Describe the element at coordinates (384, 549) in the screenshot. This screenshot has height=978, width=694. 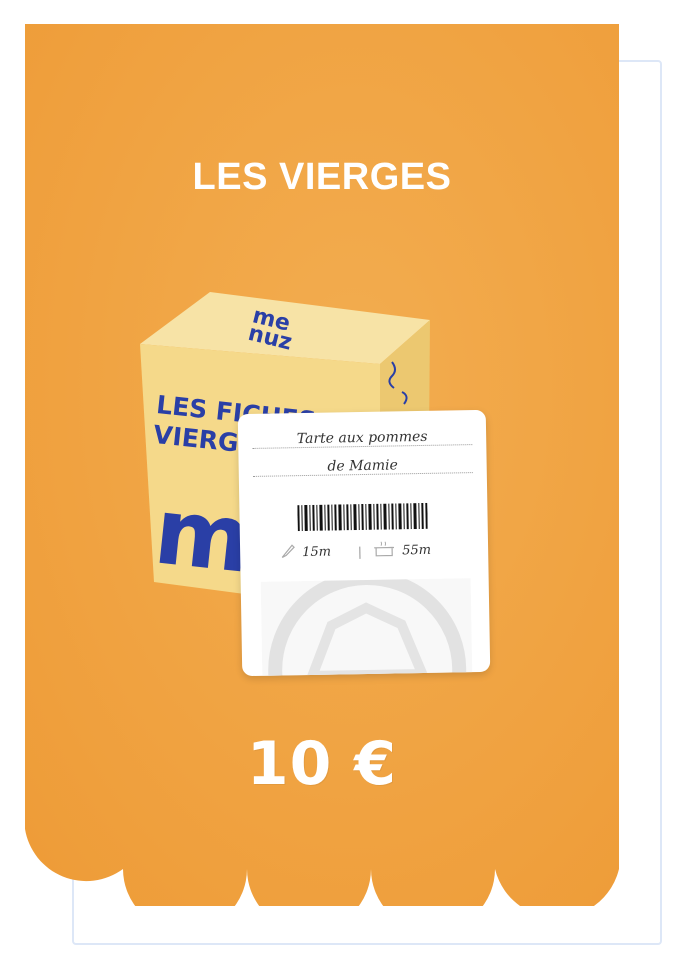
I see `pot-icon` at that location.